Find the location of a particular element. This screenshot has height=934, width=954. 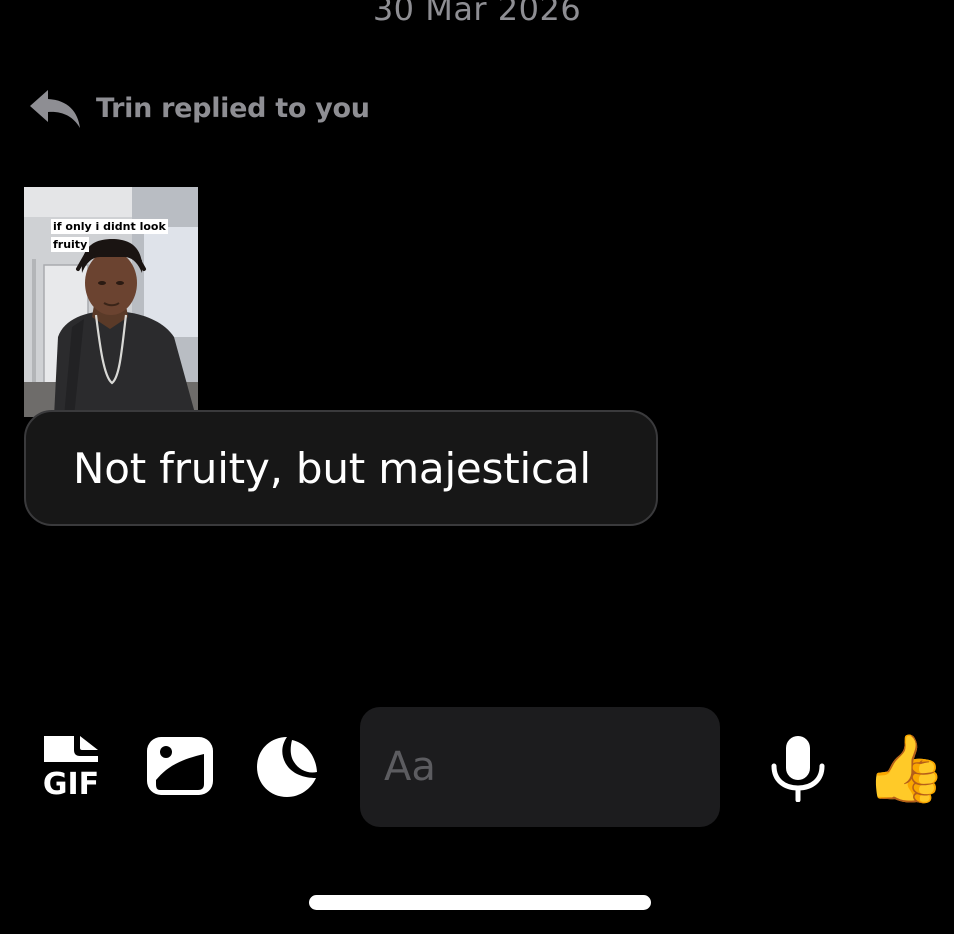

voice-message-button is located at coordinates (798, 768).